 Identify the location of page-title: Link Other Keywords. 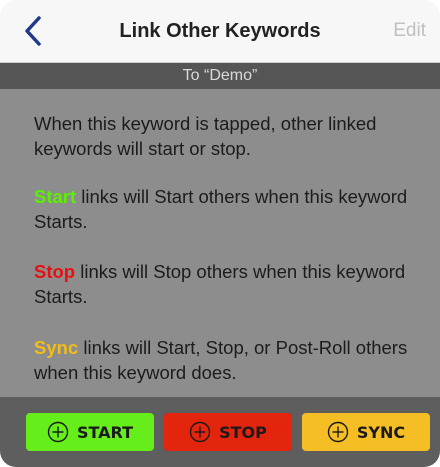
(220, 30).